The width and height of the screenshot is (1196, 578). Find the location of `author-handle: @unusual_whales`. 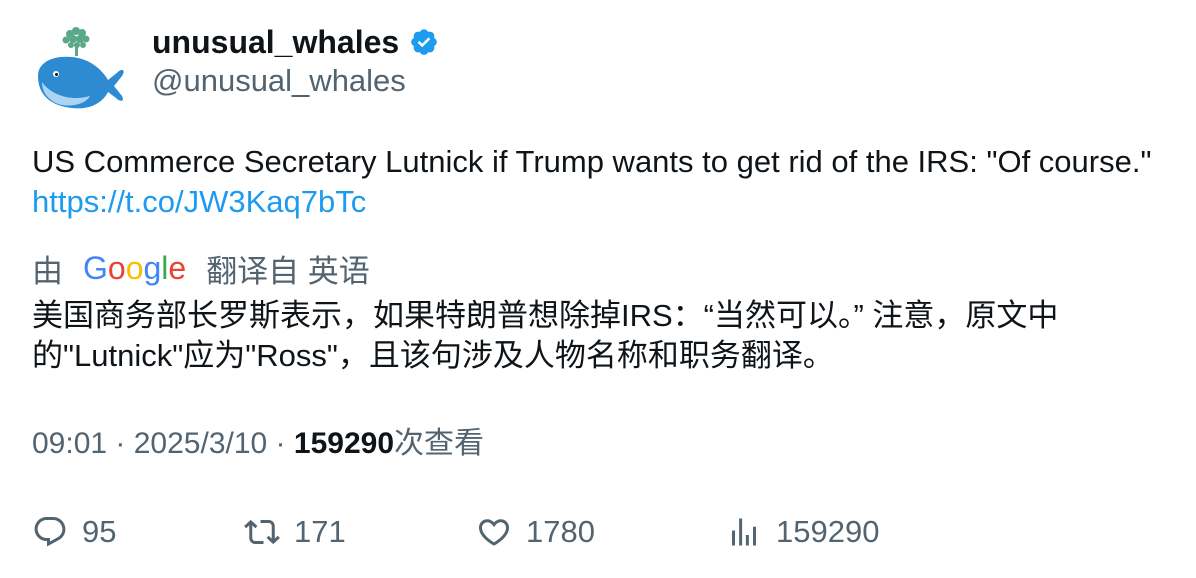

author-handle: @unusual_whales is located at coordinates (279, 81).